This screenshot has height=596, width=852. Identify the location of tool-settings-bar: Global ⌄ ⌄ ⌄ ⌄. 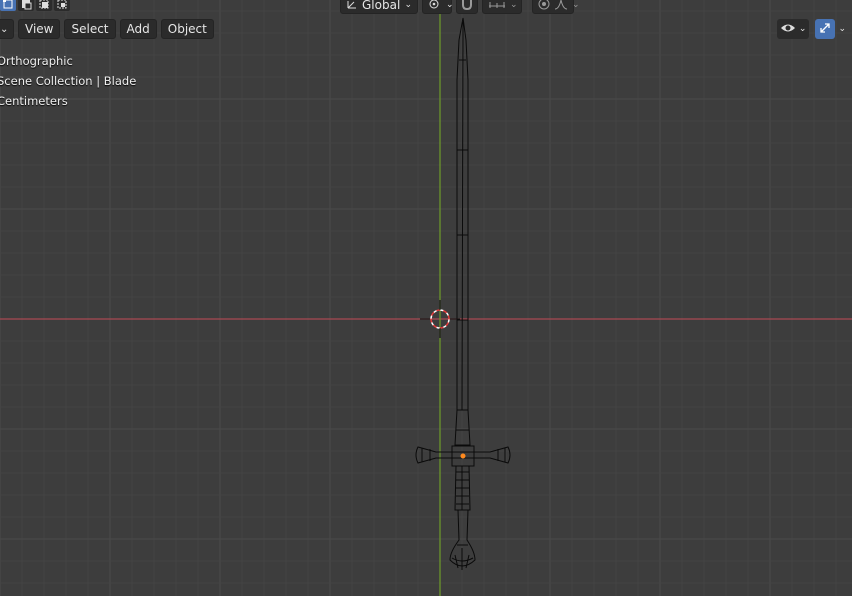
(426, 8).